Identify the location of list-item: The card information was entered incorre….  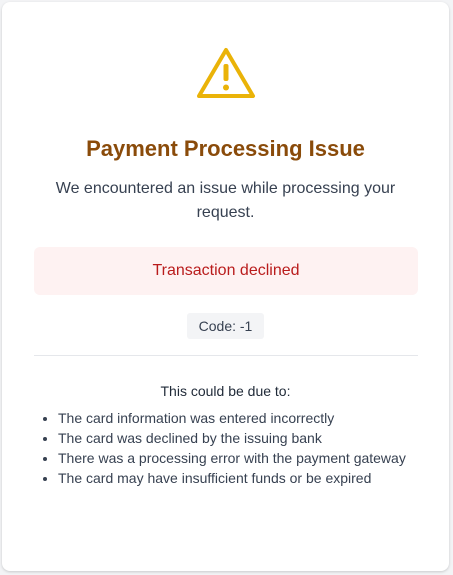
(238, 418).